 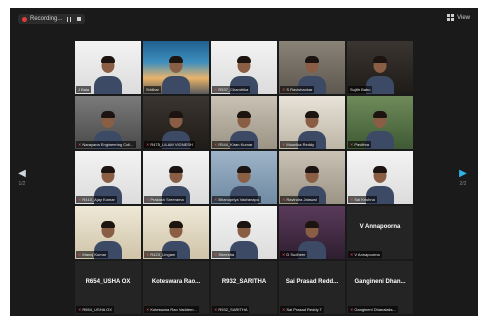 I want to click on participant-name-label: ✕ Sai Krishna, so click(x=362, y=199).